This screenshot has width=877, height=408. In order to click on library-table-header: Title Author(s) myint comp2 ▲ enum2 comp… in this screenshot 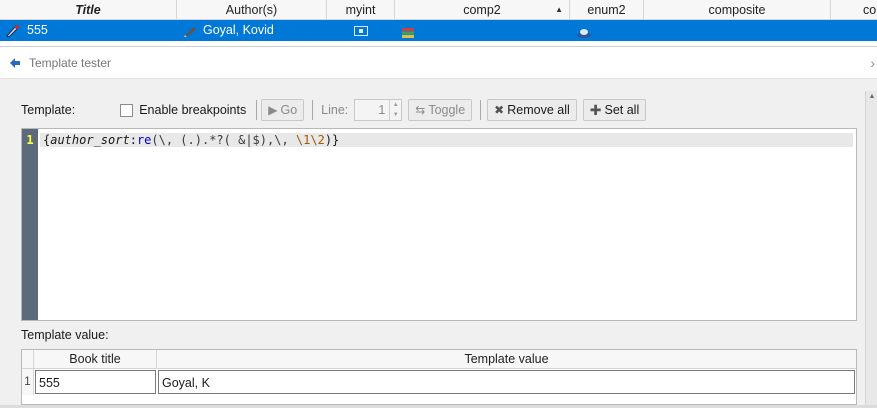, I will do `click(438, 10)`.